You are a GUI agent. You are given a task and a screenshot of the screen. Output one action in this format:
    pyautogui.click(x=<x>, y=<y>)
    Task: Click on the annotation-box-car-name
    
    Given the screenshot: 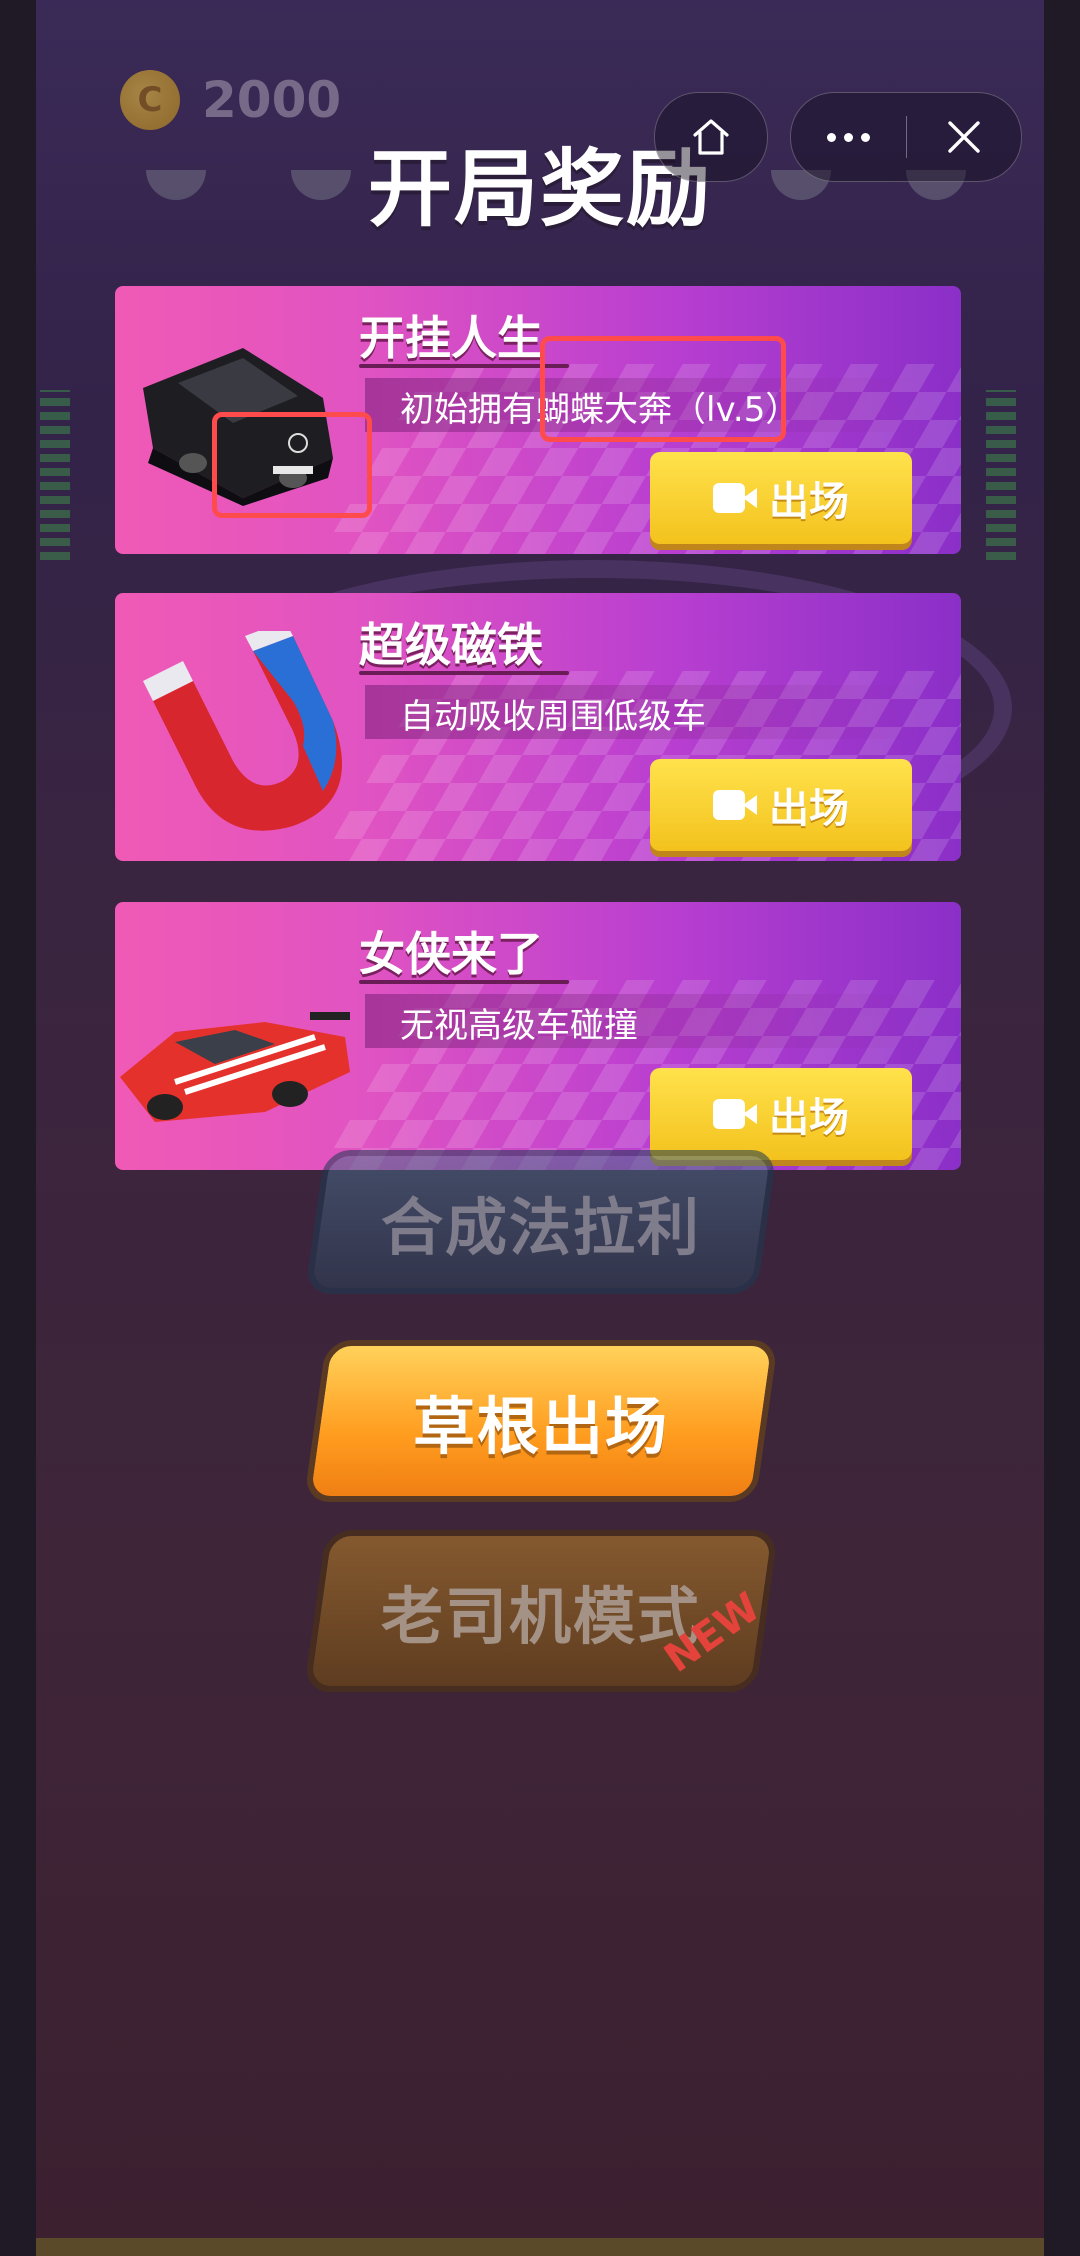 What is the action you would take?
    pyautogui.click(x=663, y=389)
    